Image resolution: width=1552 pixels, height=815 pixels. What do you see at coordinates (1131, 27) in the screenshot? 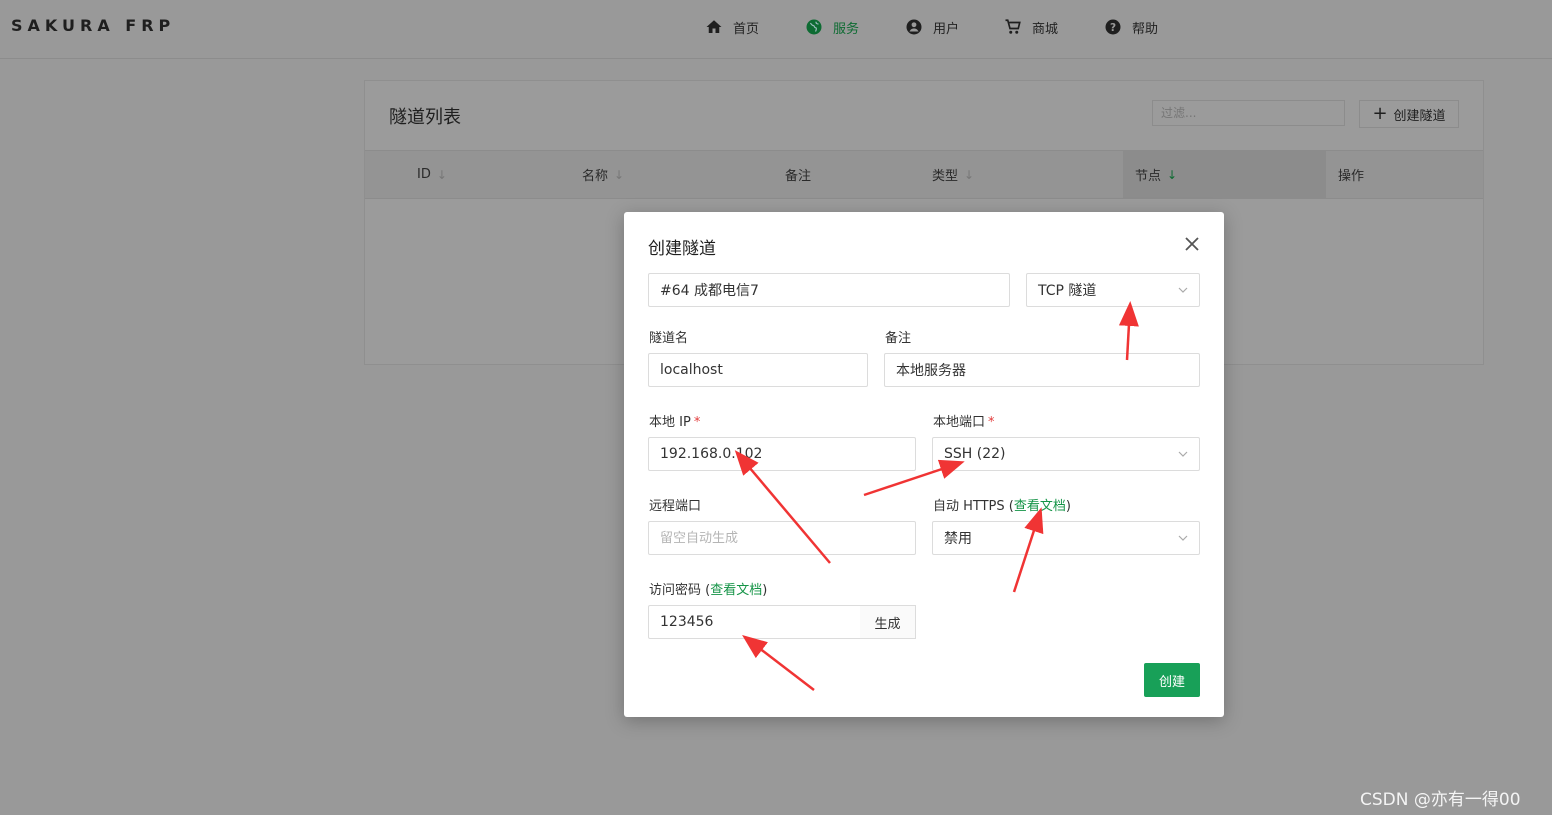
I see `nav-item-help: ? 帮助` at bounding box center [1131, 27].